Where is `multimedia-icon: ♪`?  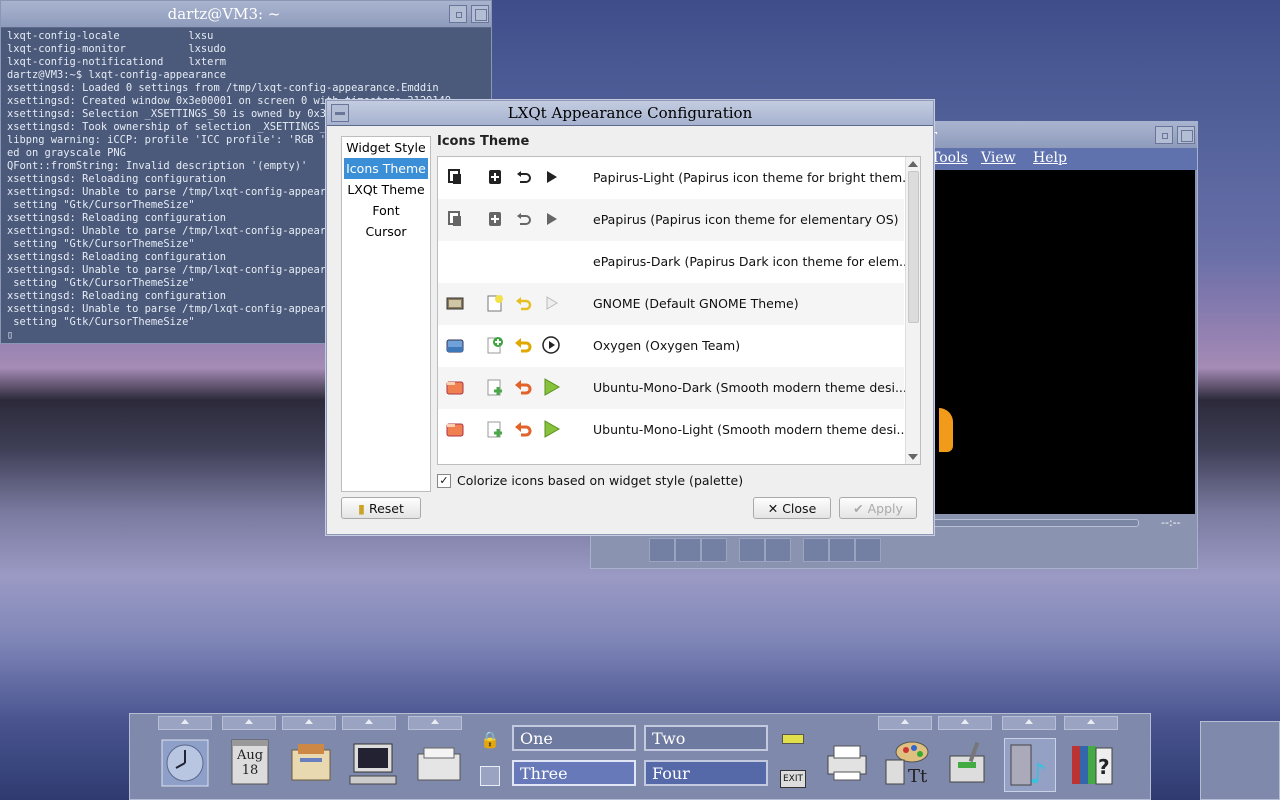
multimedia-icon: ♪ is located at coordinates (1030, 765).